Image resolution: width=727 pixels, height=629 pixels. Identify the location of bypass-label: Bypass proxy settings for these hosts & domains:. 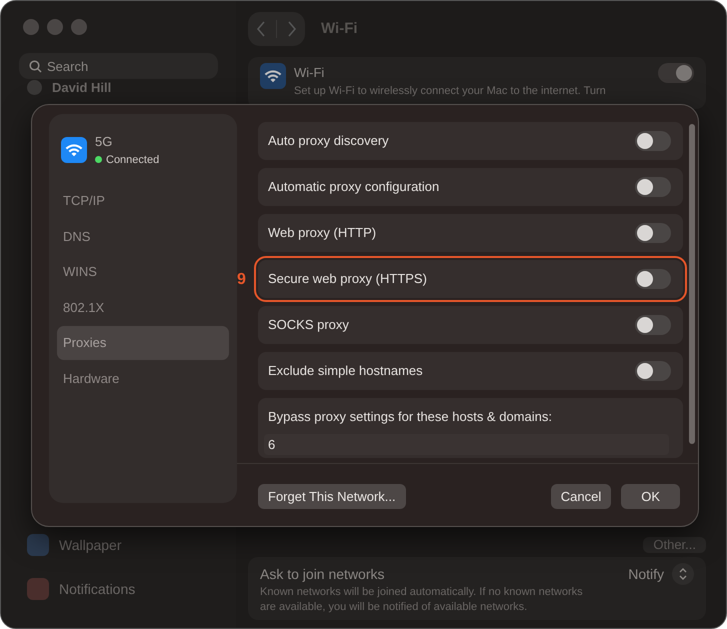
(410, 417).